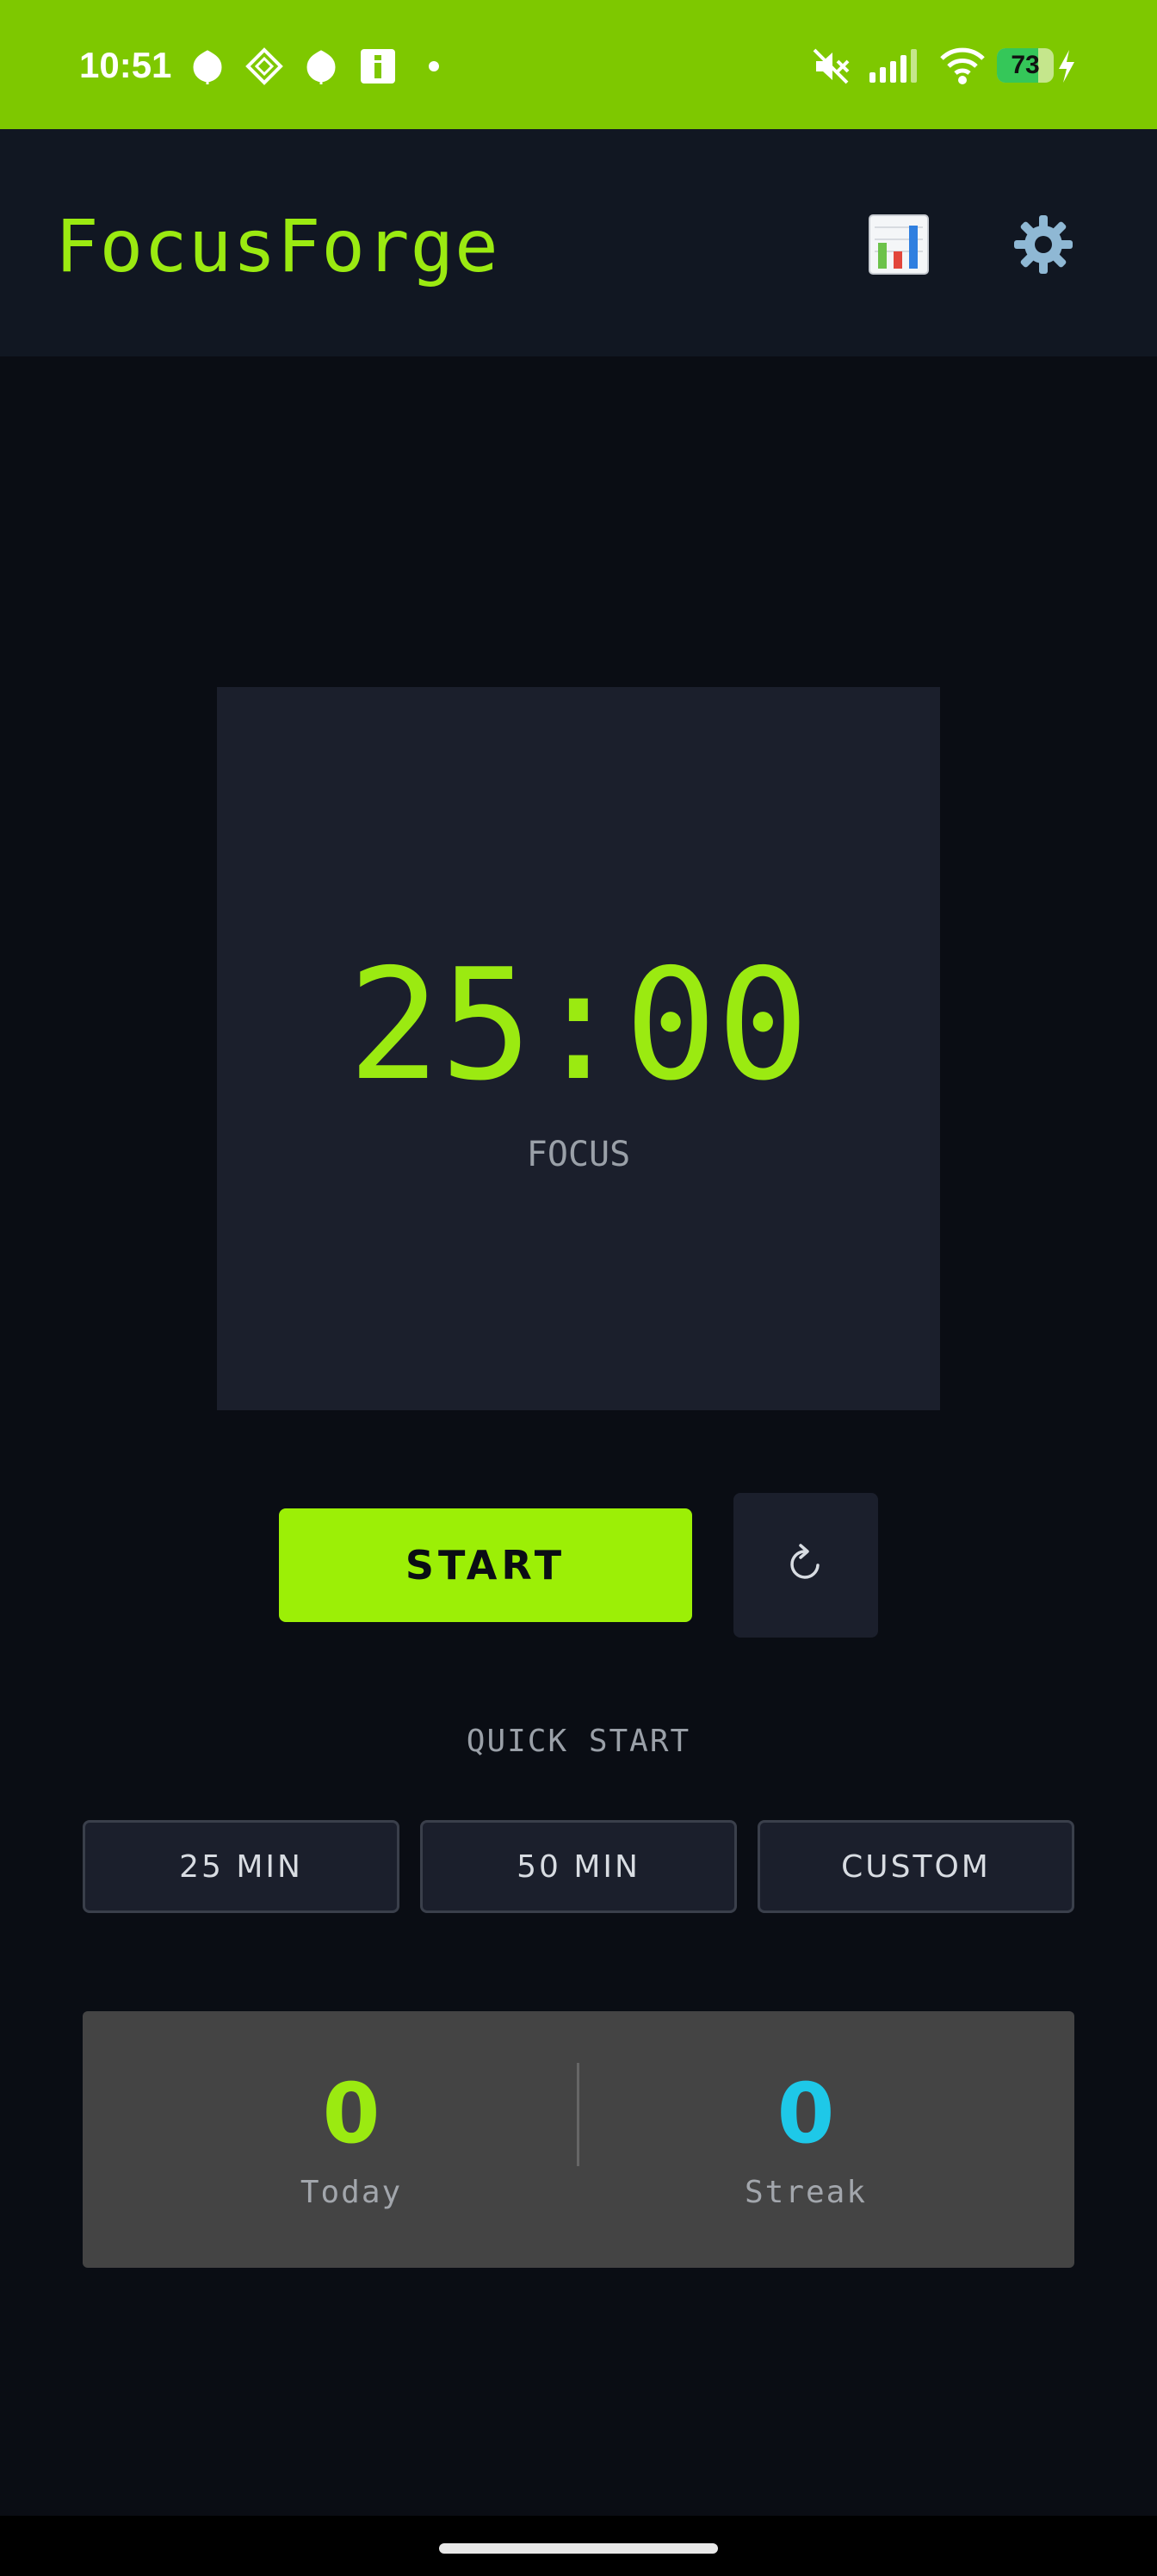  Describe the element at coordinates (1067, 66) in the screenshot. I see `charging-icon` at that location.